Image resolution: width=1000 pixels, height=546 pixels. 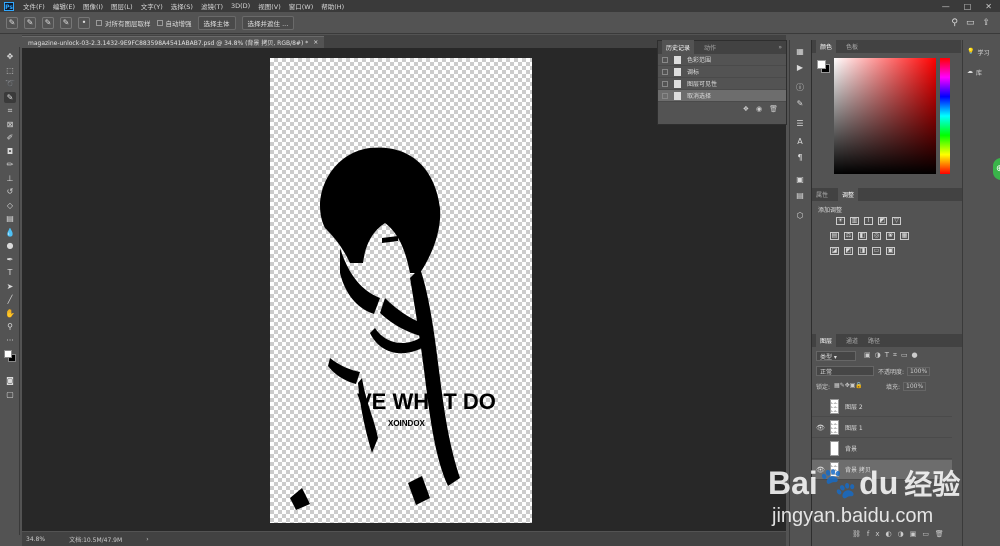 I want to click on layer-filter-icons: ▣◑T⌗▭●, so click(x=893, y=355).